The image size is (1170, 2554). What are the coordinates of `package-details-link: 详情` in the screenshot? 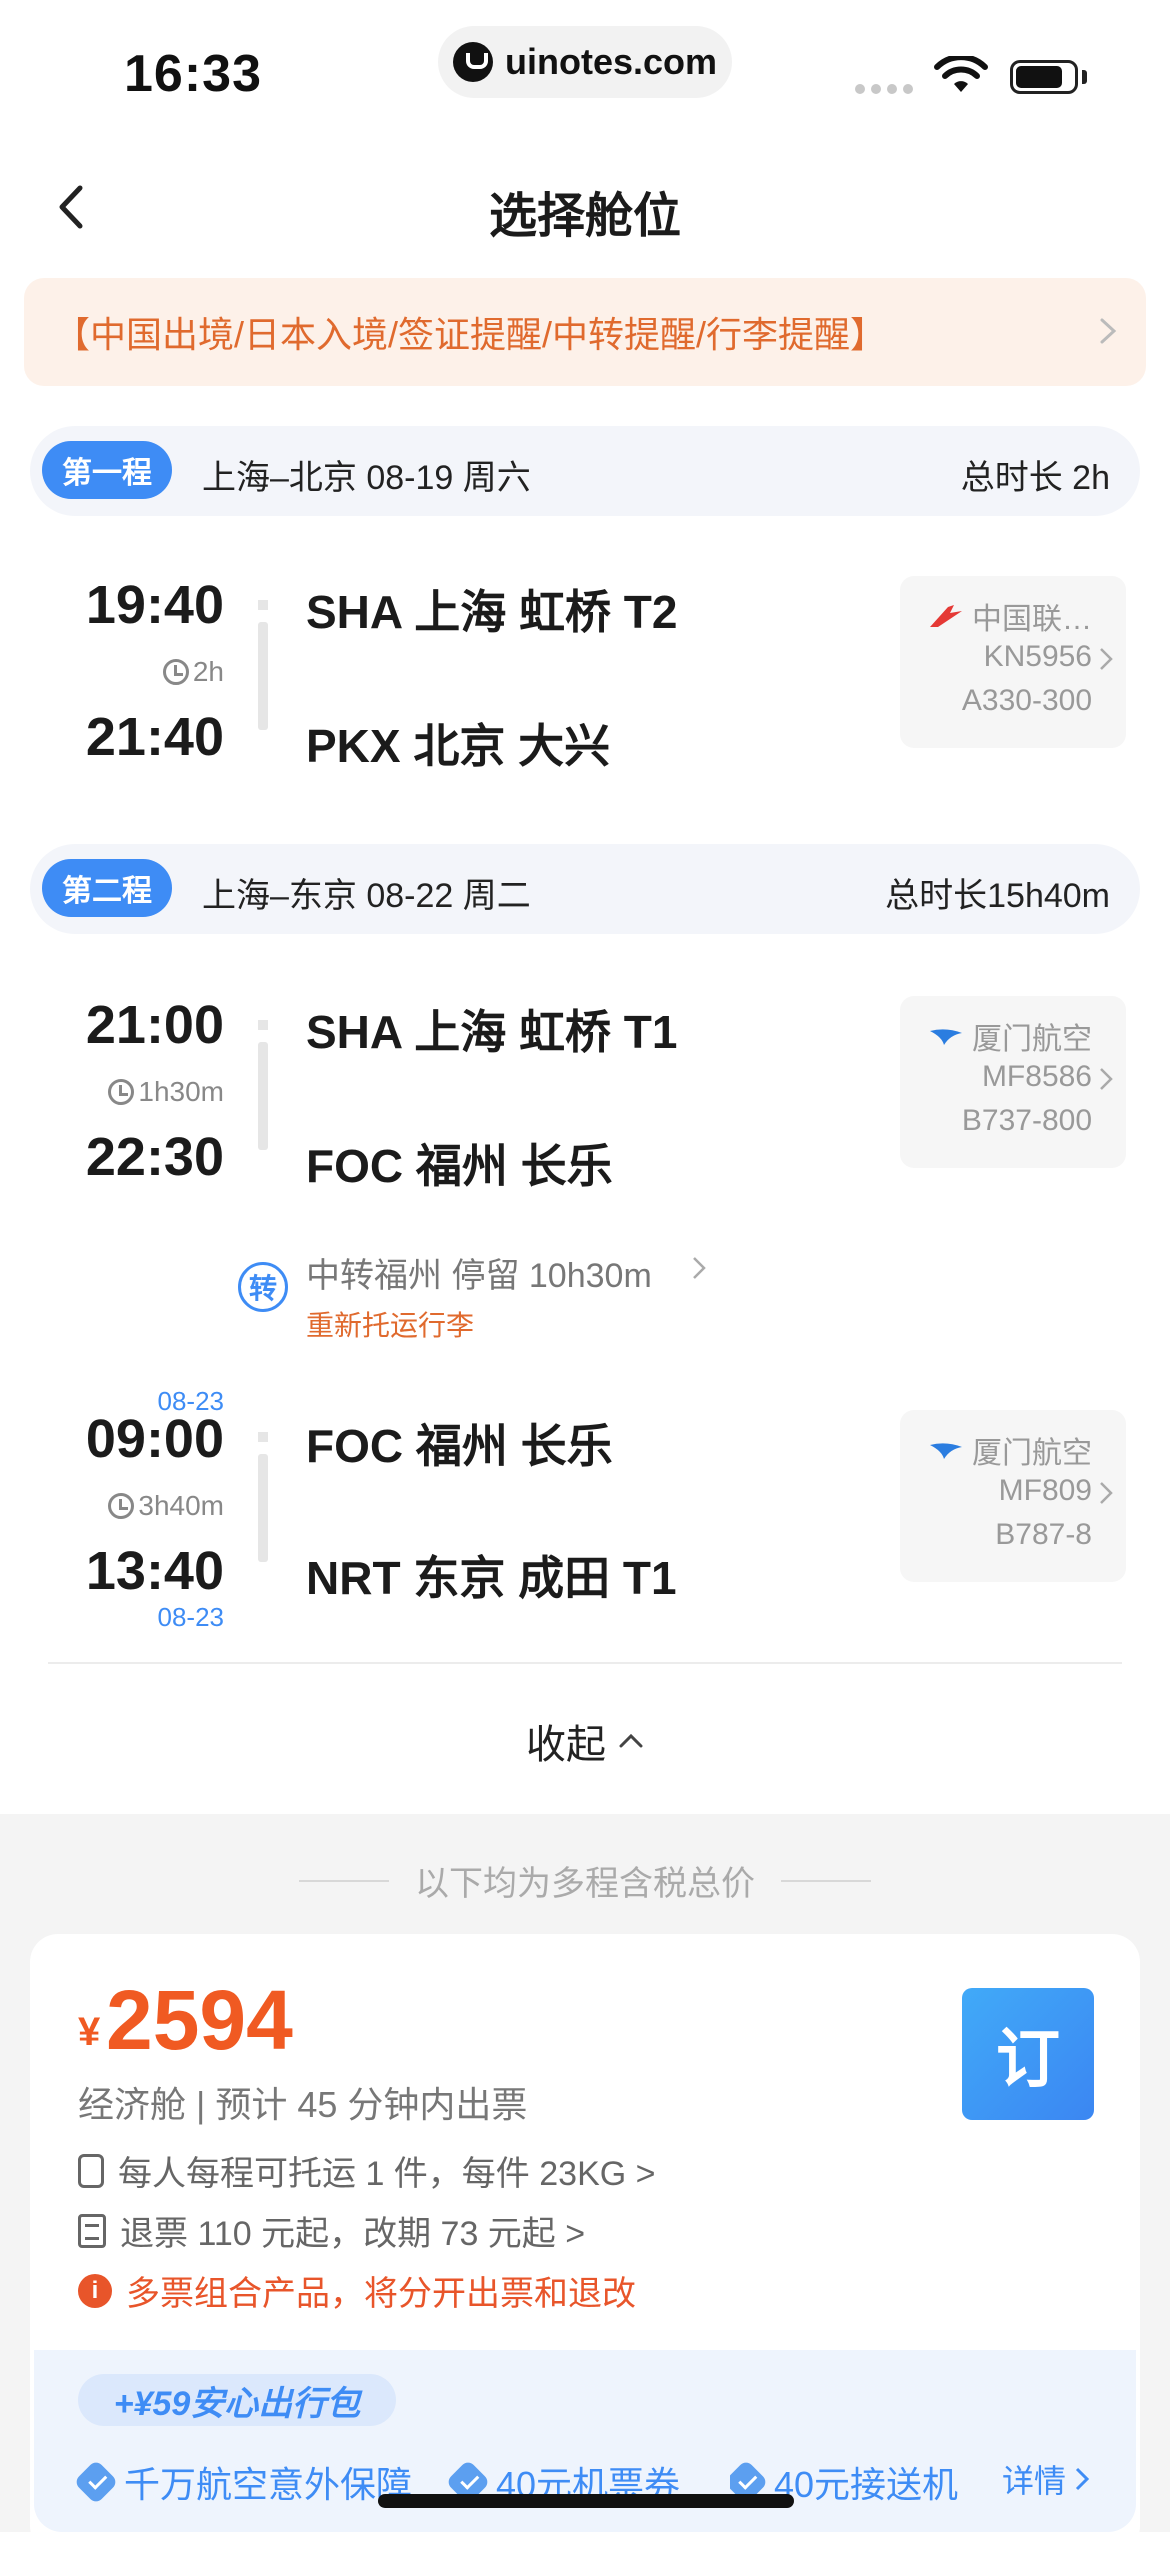 It's located at (1046, 2479).